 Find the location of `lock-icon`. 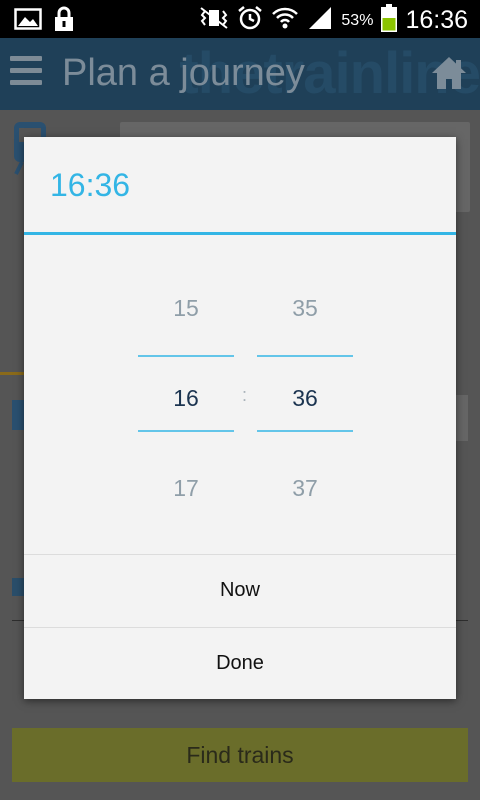

lock-icon is located at coordinates (64, 21).